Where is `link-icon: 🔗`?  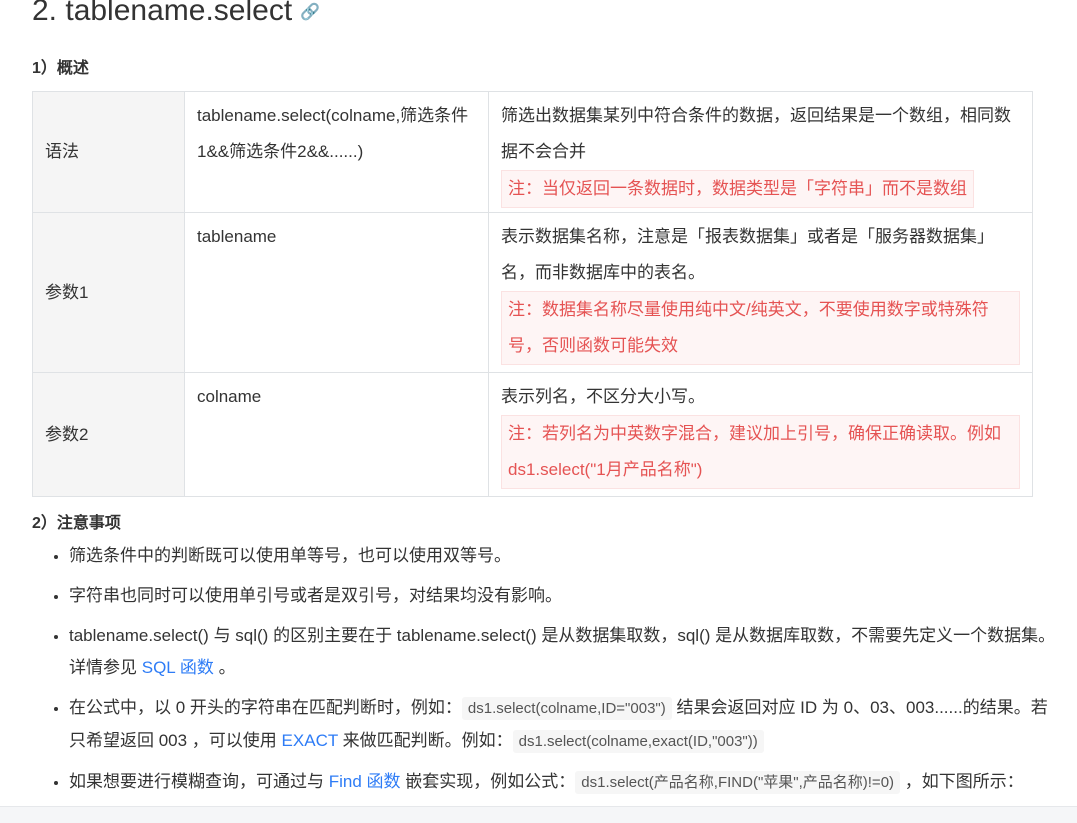
link-icon: 🔗 is located at coordinates (310, 12).